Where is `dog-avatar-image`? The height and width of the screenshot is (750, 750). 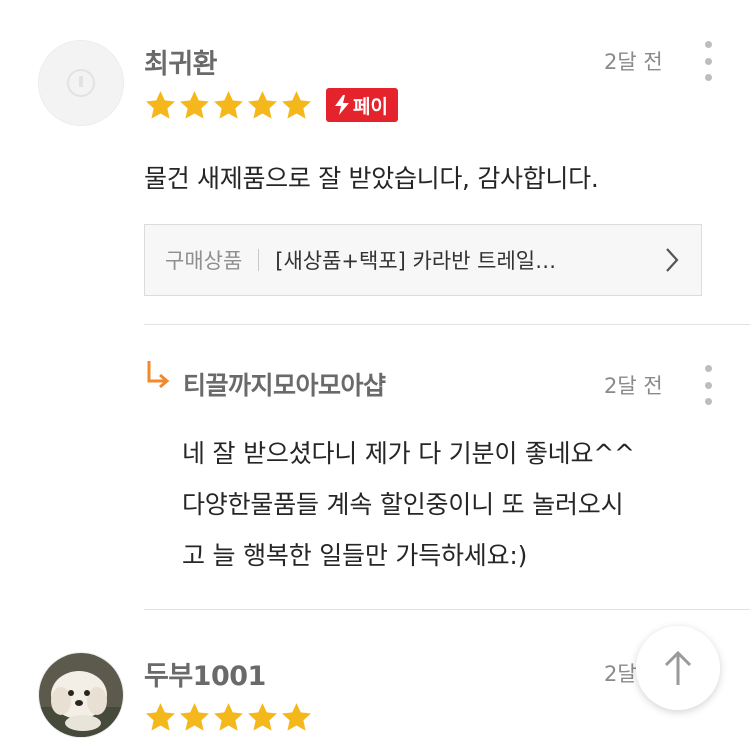
dog-avatar-image is located at coordinates (81, 695).